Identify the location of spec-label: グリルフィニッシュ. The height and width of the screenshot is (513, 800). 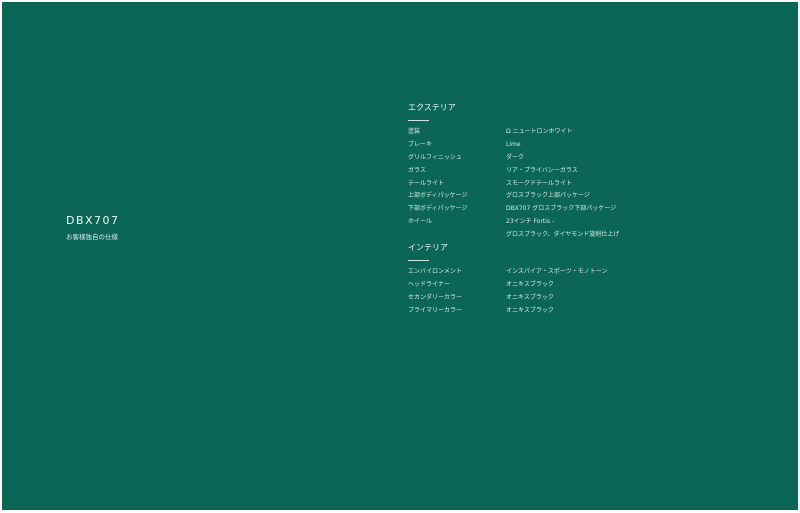
(435, 157).